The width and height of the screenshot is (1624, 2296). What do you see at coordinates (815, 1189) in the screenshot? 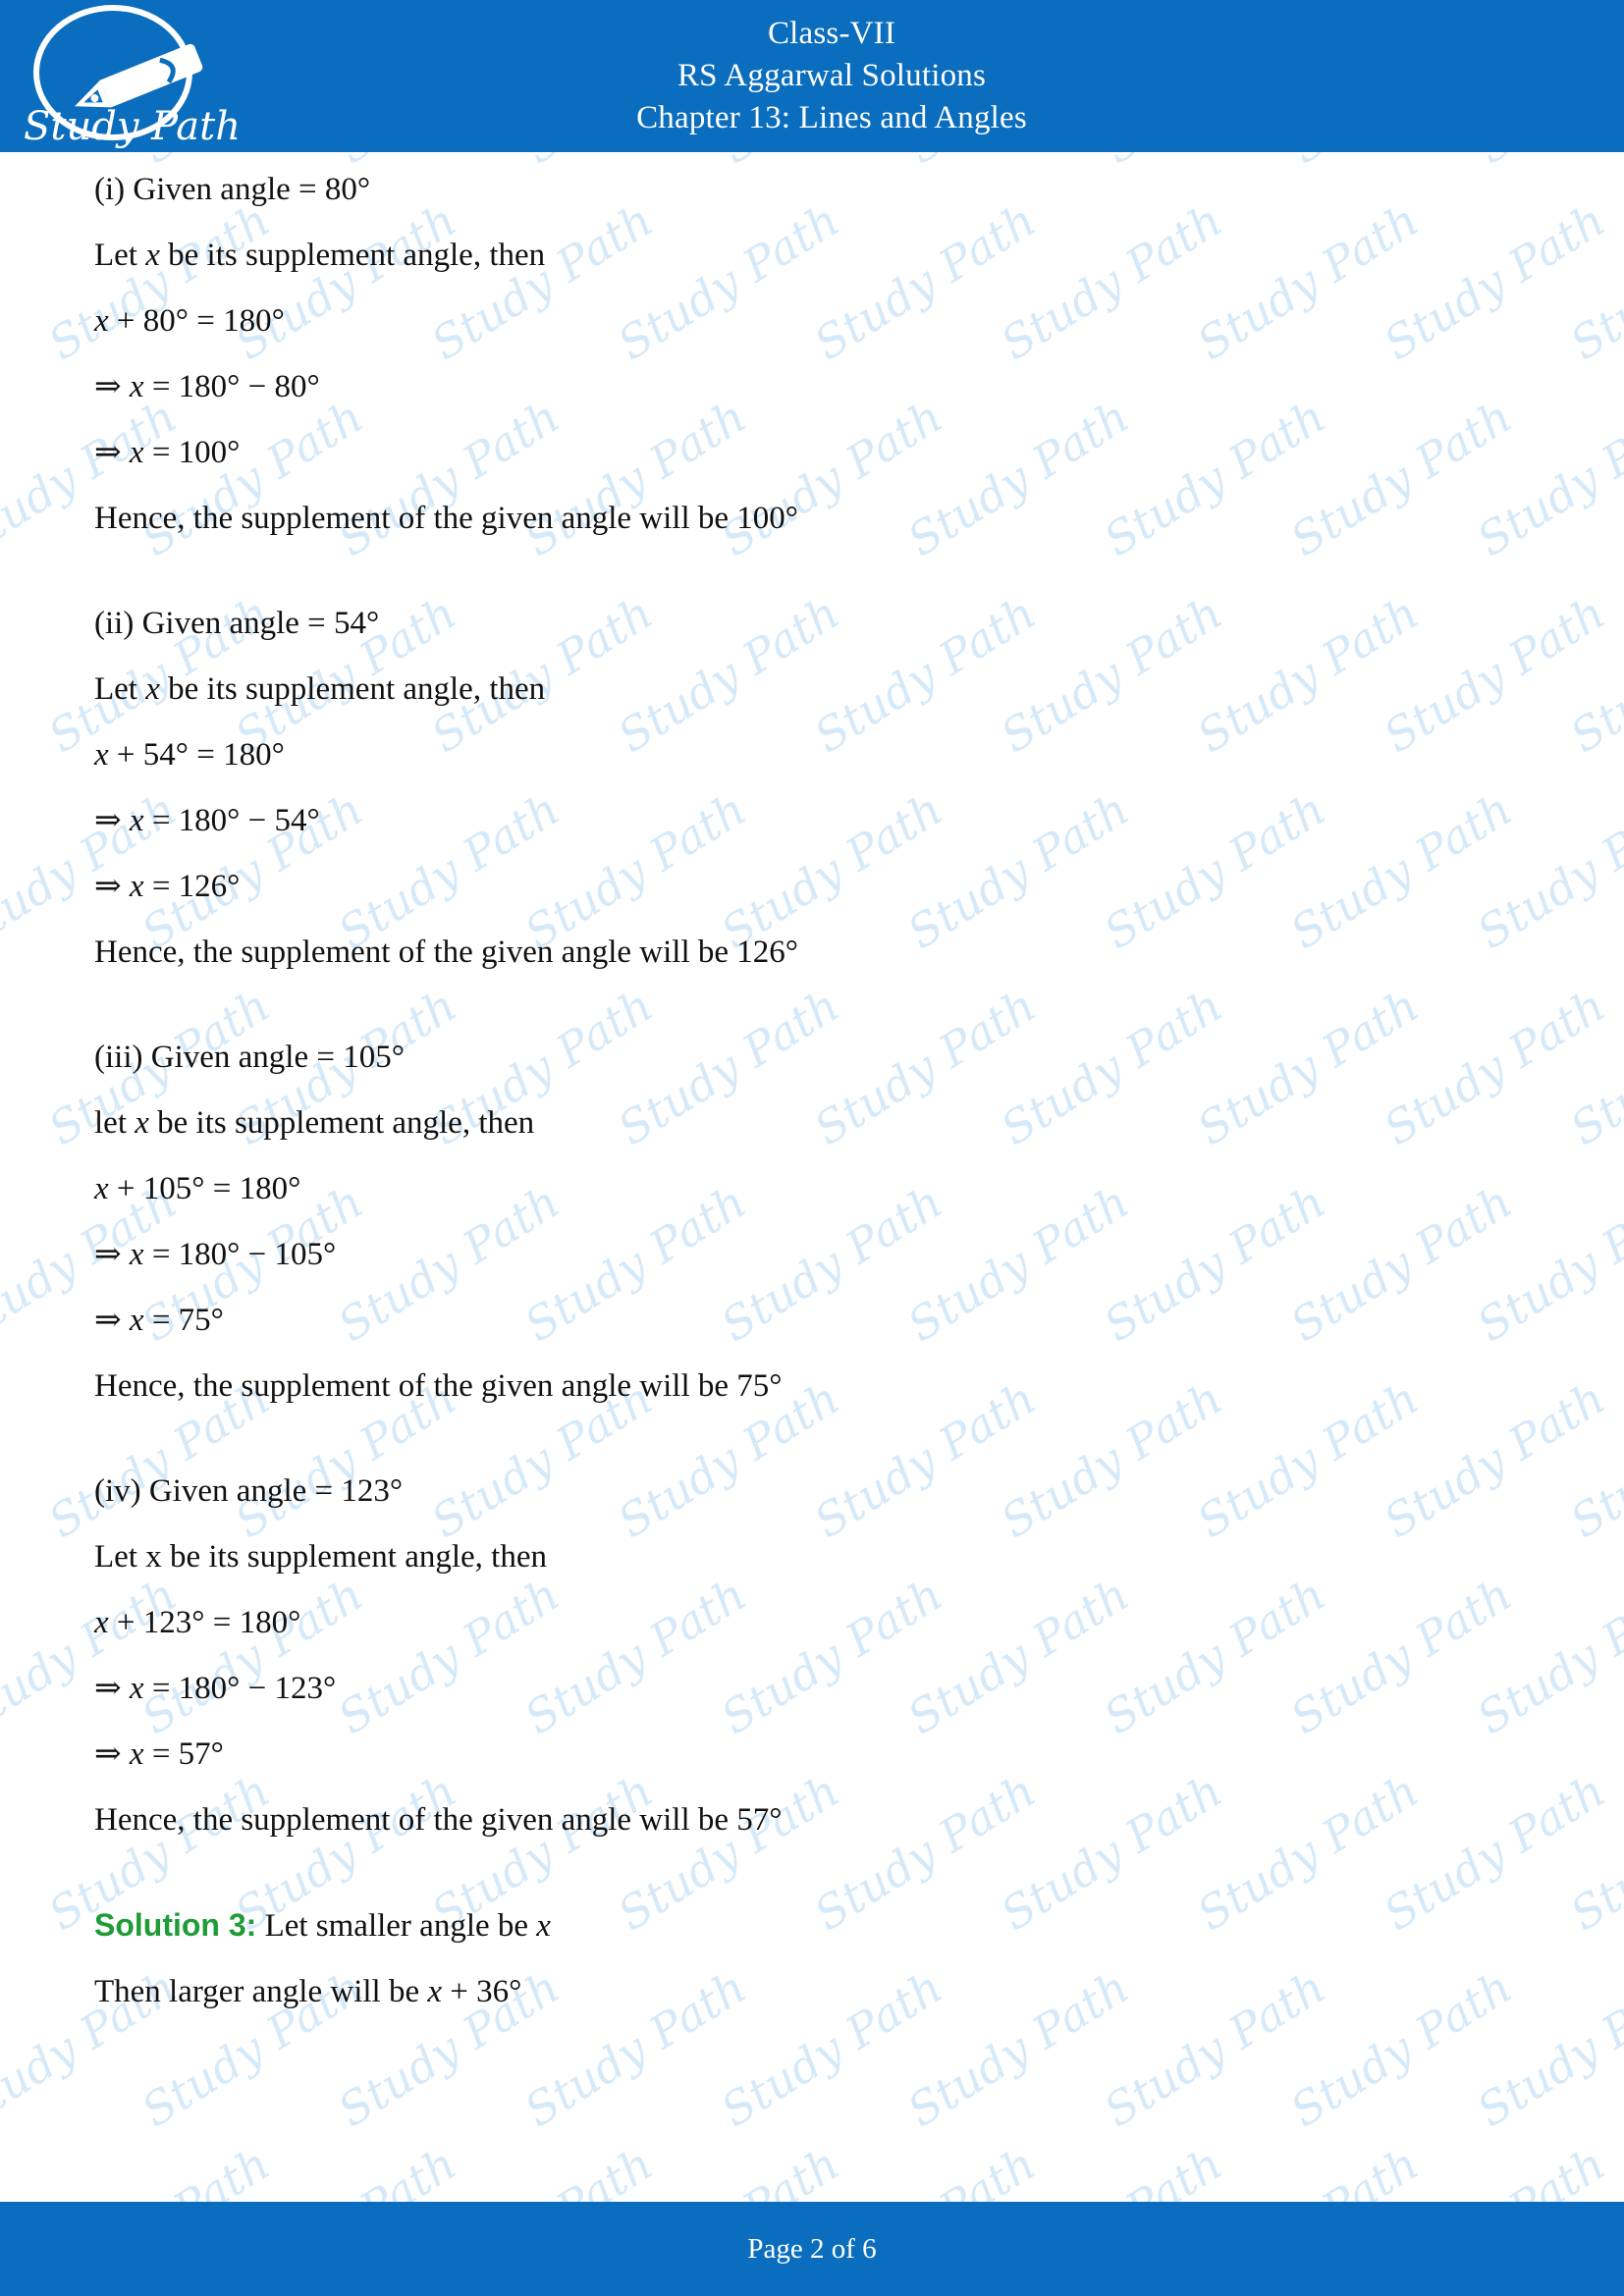
I see `solution-line-part-iii-2: x + 105° = 180°` at bounding box center [815, 1189].